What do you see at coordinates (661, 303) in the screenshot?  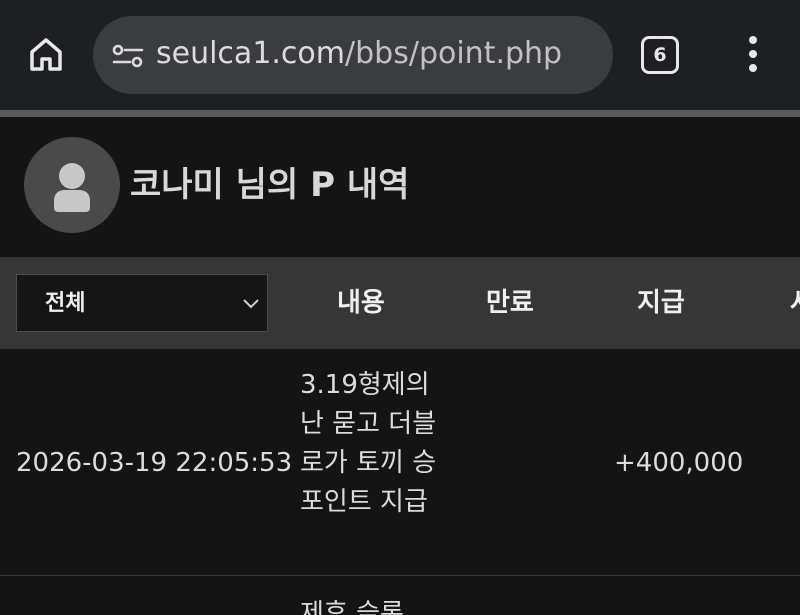 I see `column-header-amount: 지급` at bounding box center [661, 303].